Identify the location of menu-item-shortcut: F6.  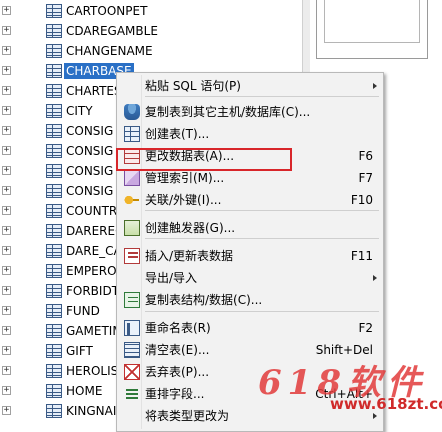
(365, 156).